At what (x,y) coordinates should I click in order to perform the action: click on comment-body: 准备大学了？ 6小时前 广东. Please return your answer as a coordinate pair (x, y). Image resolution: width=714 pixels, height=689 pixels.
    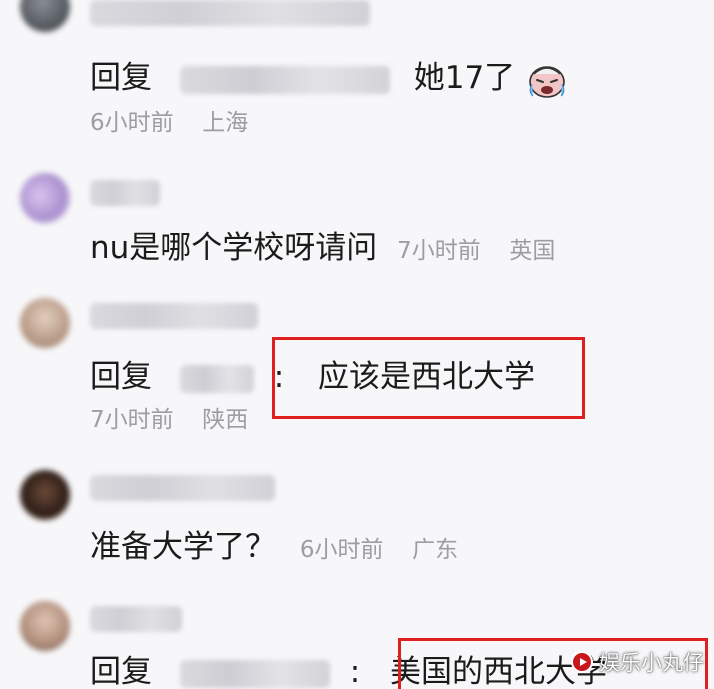
    Looking at the image, I should click on (274, 547).